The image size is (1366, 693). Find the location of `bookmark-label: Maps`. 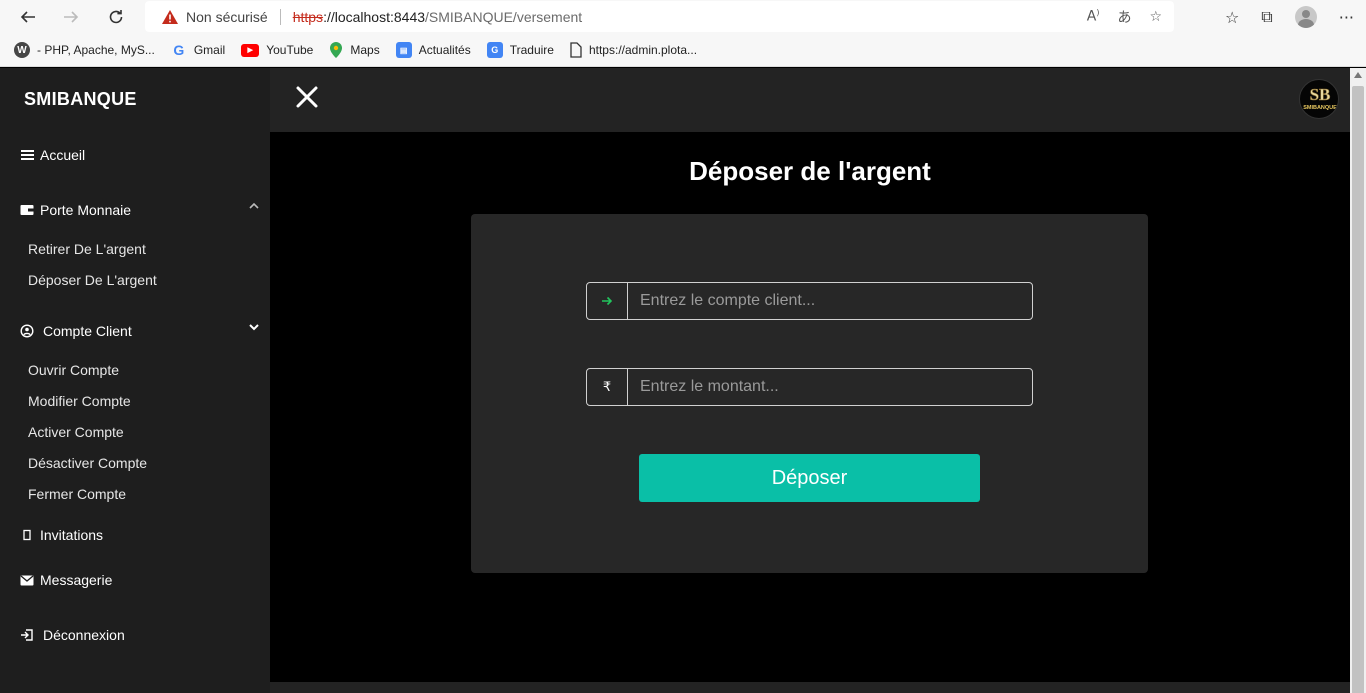

bookmark-label: Maps is located at coordinates (365, 50).